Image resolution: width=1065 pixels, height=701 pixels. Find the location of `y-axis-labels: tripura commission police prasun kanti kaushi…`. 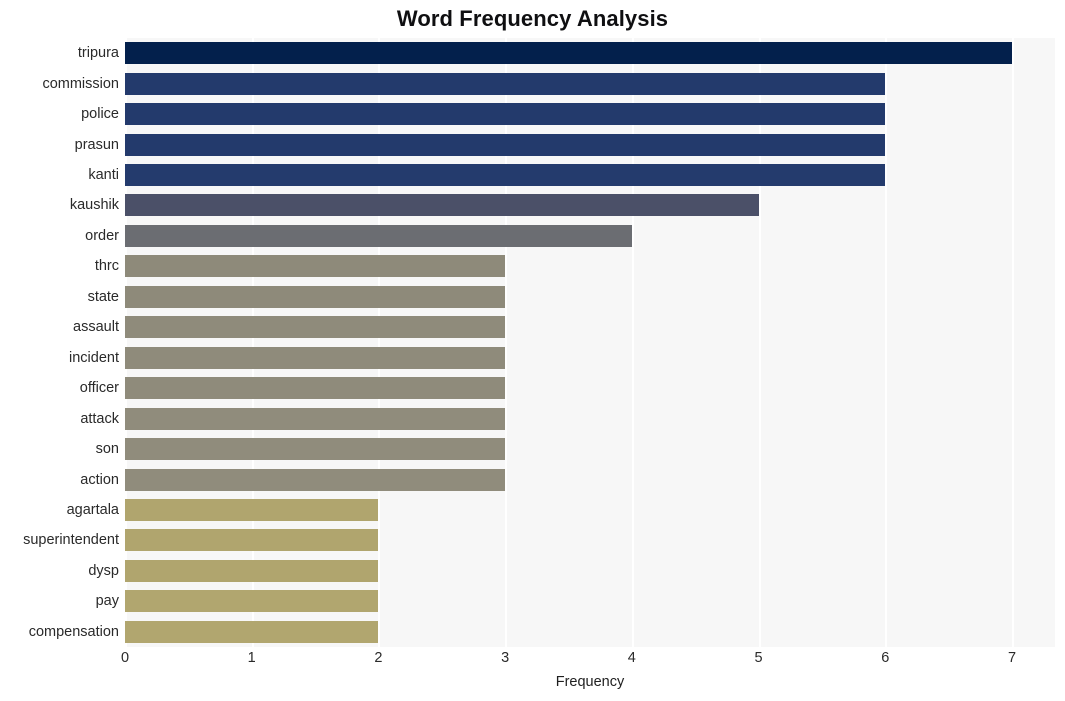

y-axis-labels: tripura commission police prasun kanti kaushi… is located at coordinates (59, 342).